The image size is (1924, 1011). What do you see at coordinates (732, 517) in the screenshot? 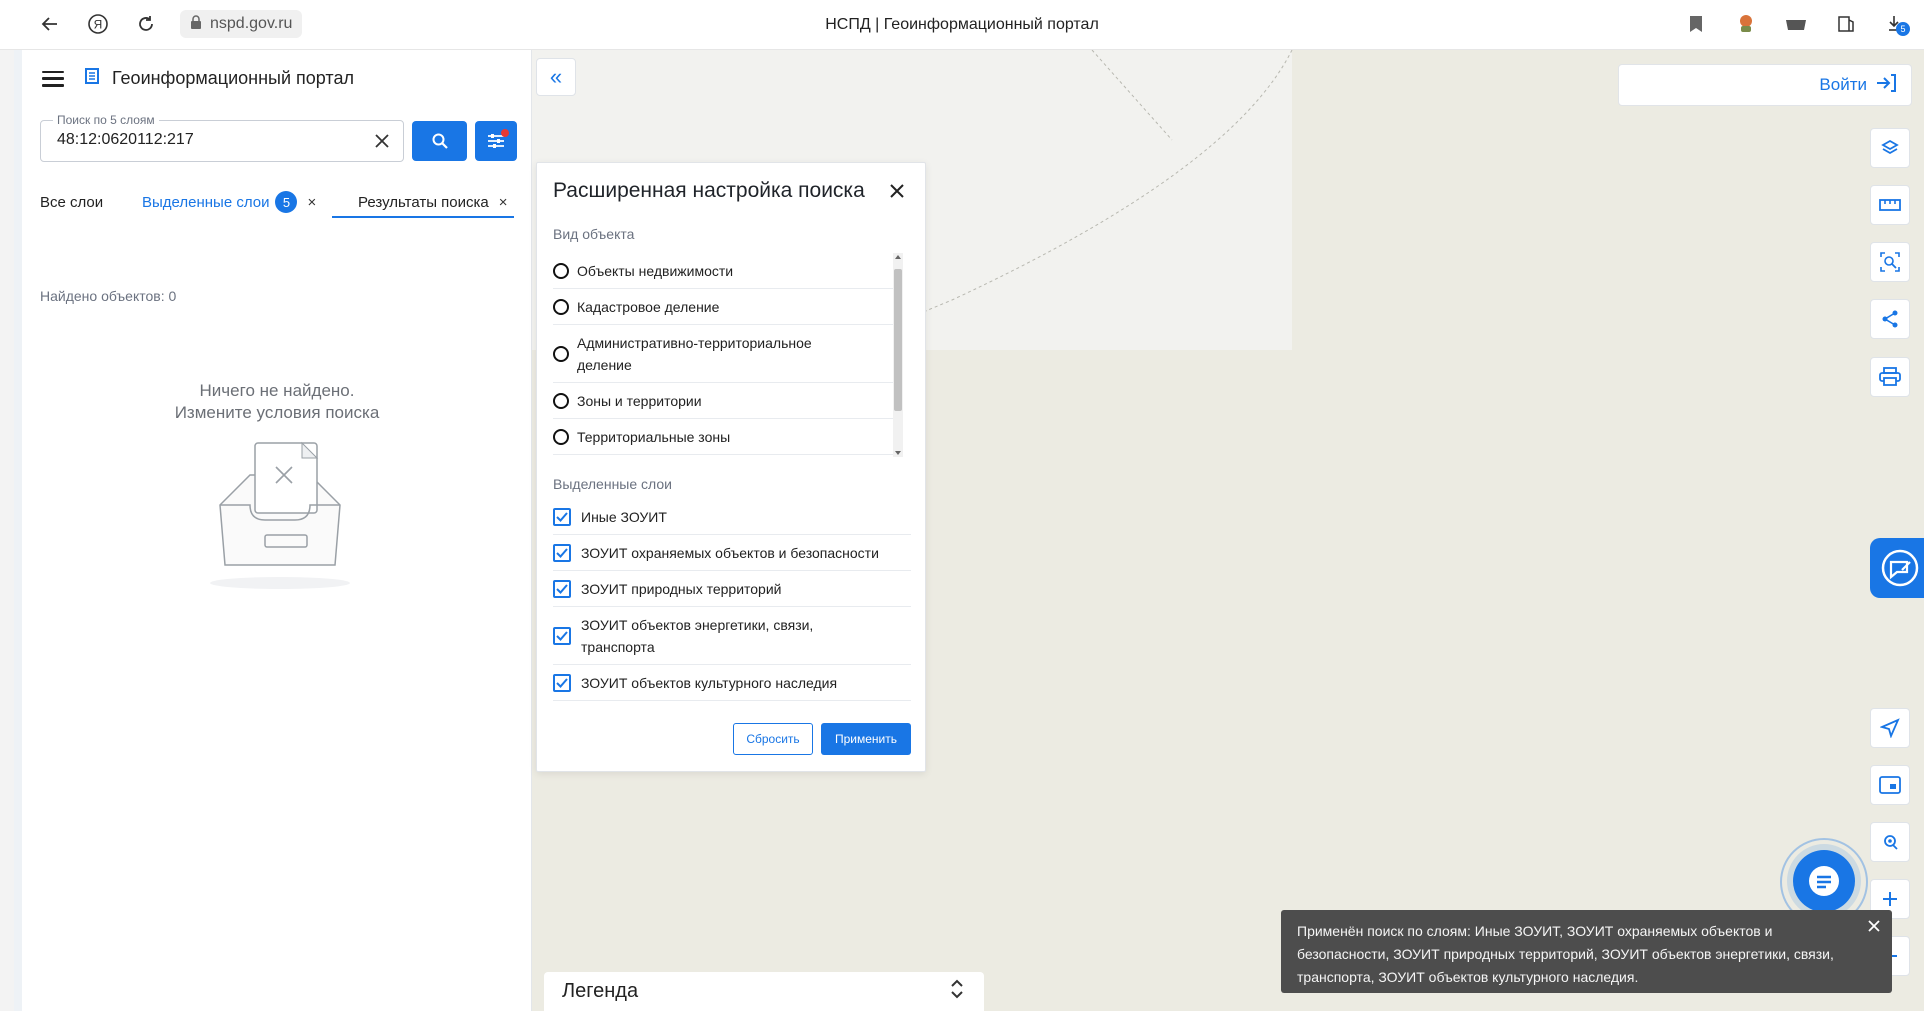
I see `layer-option: Иные ЗОУИТ` at bounding box center [732, 517].